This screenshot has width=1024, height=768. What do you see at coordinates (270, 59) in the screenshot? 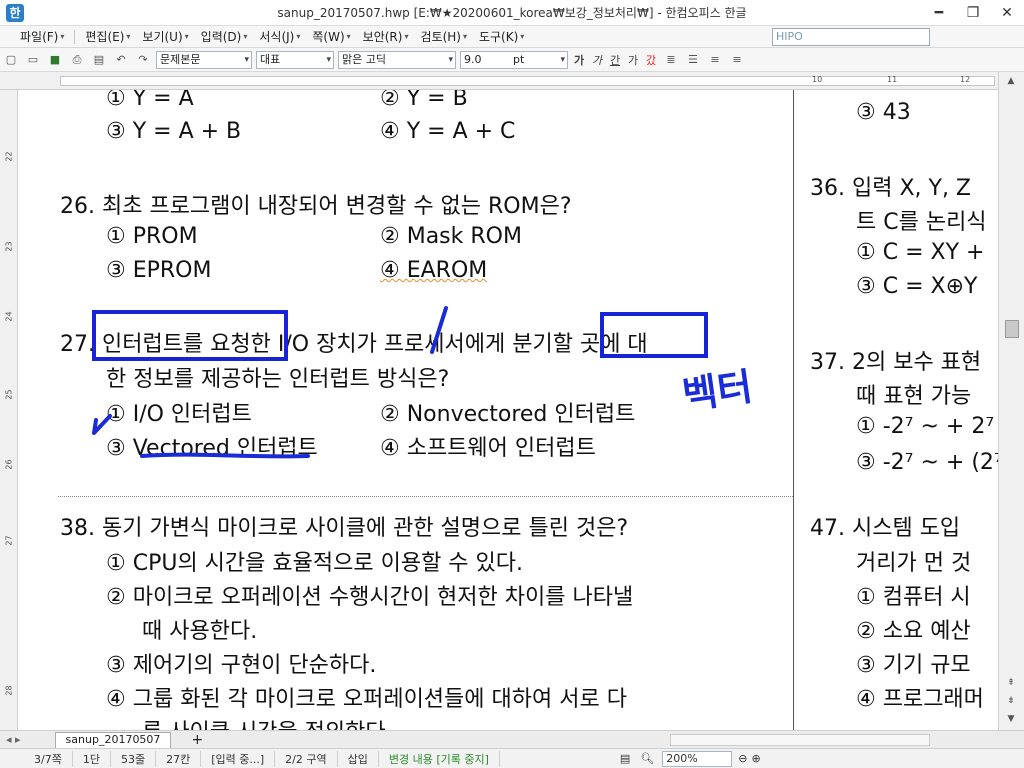
I see `language-select-value: 대표` at bounding box center [270, 59].